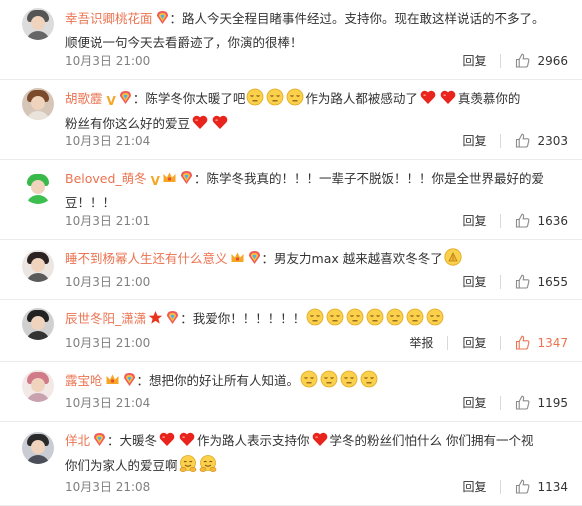 The width and height of the screenshot is (582, 506). What do you see at coordinates (84, 380) in the screenshot?
I see `username-link: 露宝呛` at bounding box center [84, 380].